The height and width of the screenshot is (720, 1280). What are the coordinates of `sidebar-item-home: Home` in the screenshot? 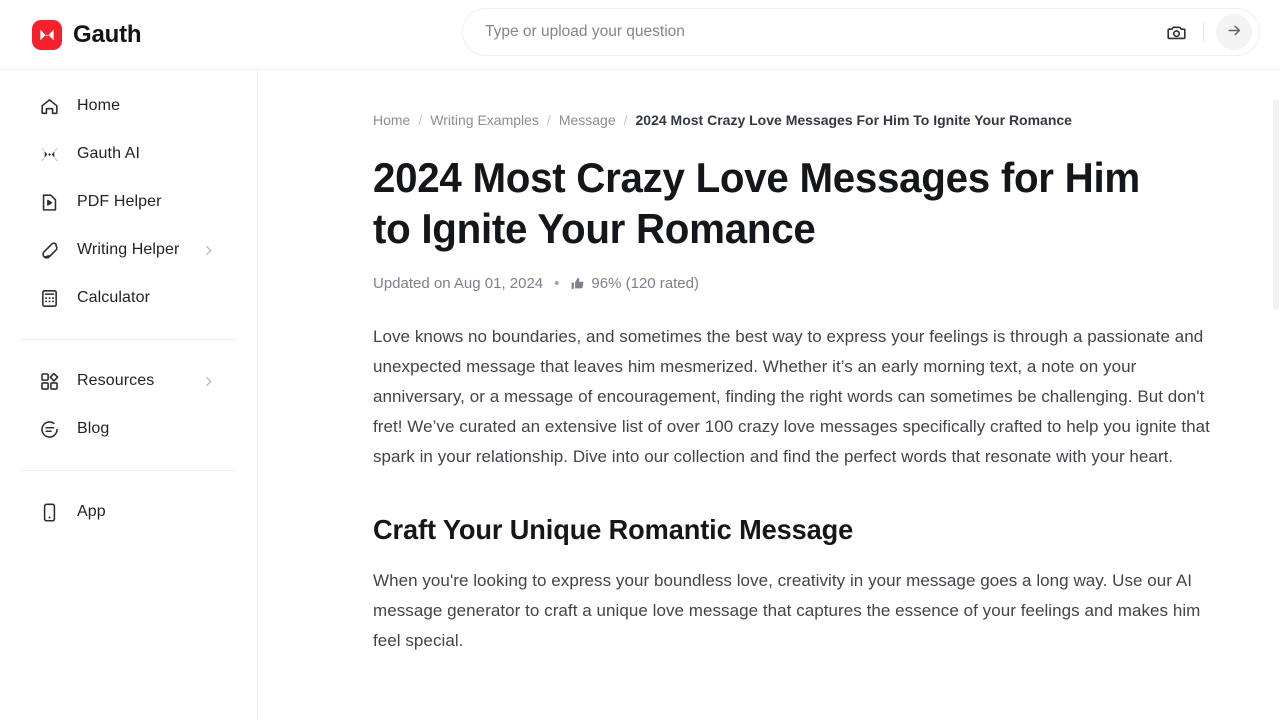 It's located at (128, 106).